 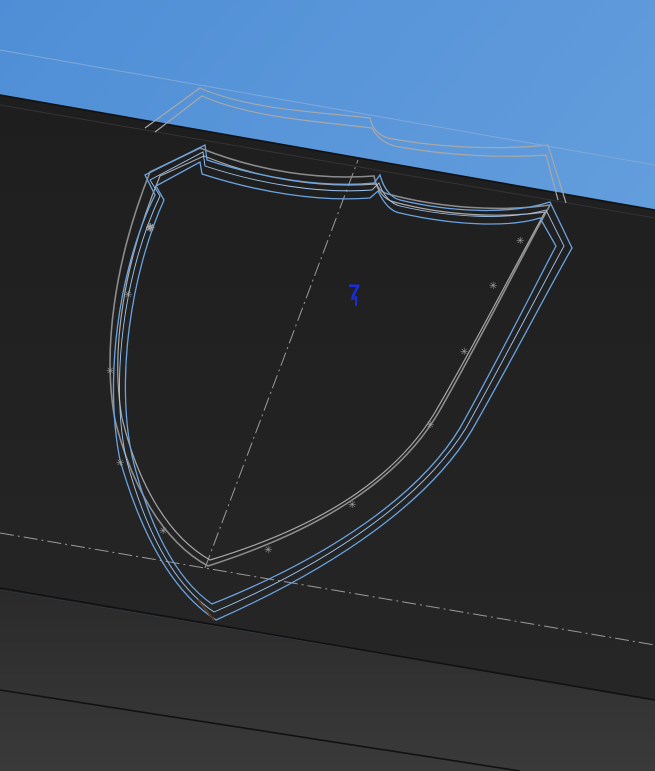 What do you see at coordinates (354, 292) in the screenshot?
I see `dimension-annotation: 7` at bounding box center [354, 292].